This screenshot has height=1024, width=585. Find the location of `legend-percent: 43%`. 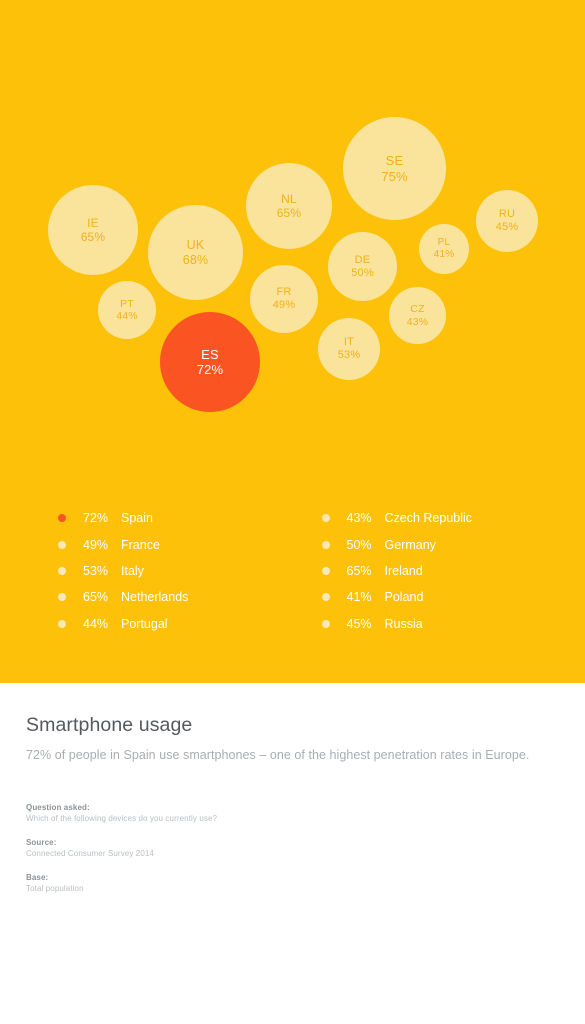

legend-percent: 43% is located at coordinates (359, 518).